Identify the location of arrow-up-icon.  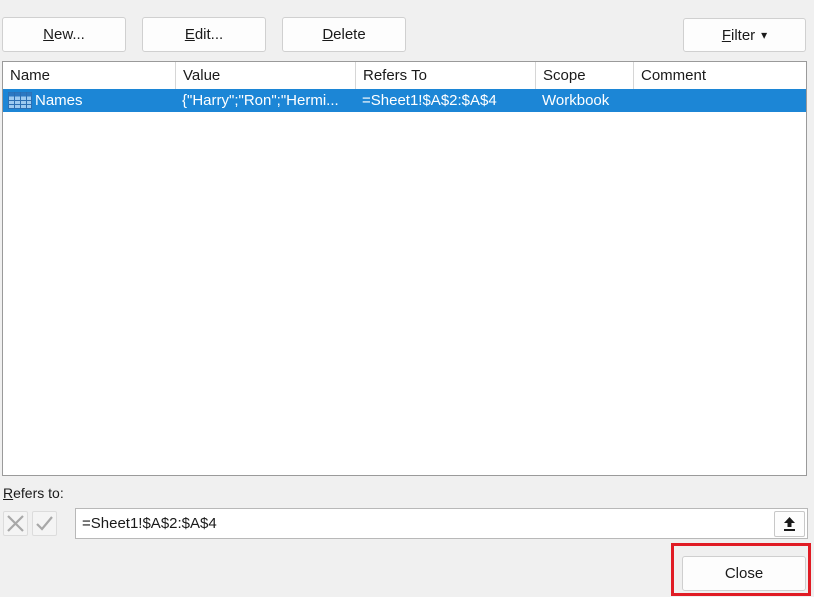
(789, 524).